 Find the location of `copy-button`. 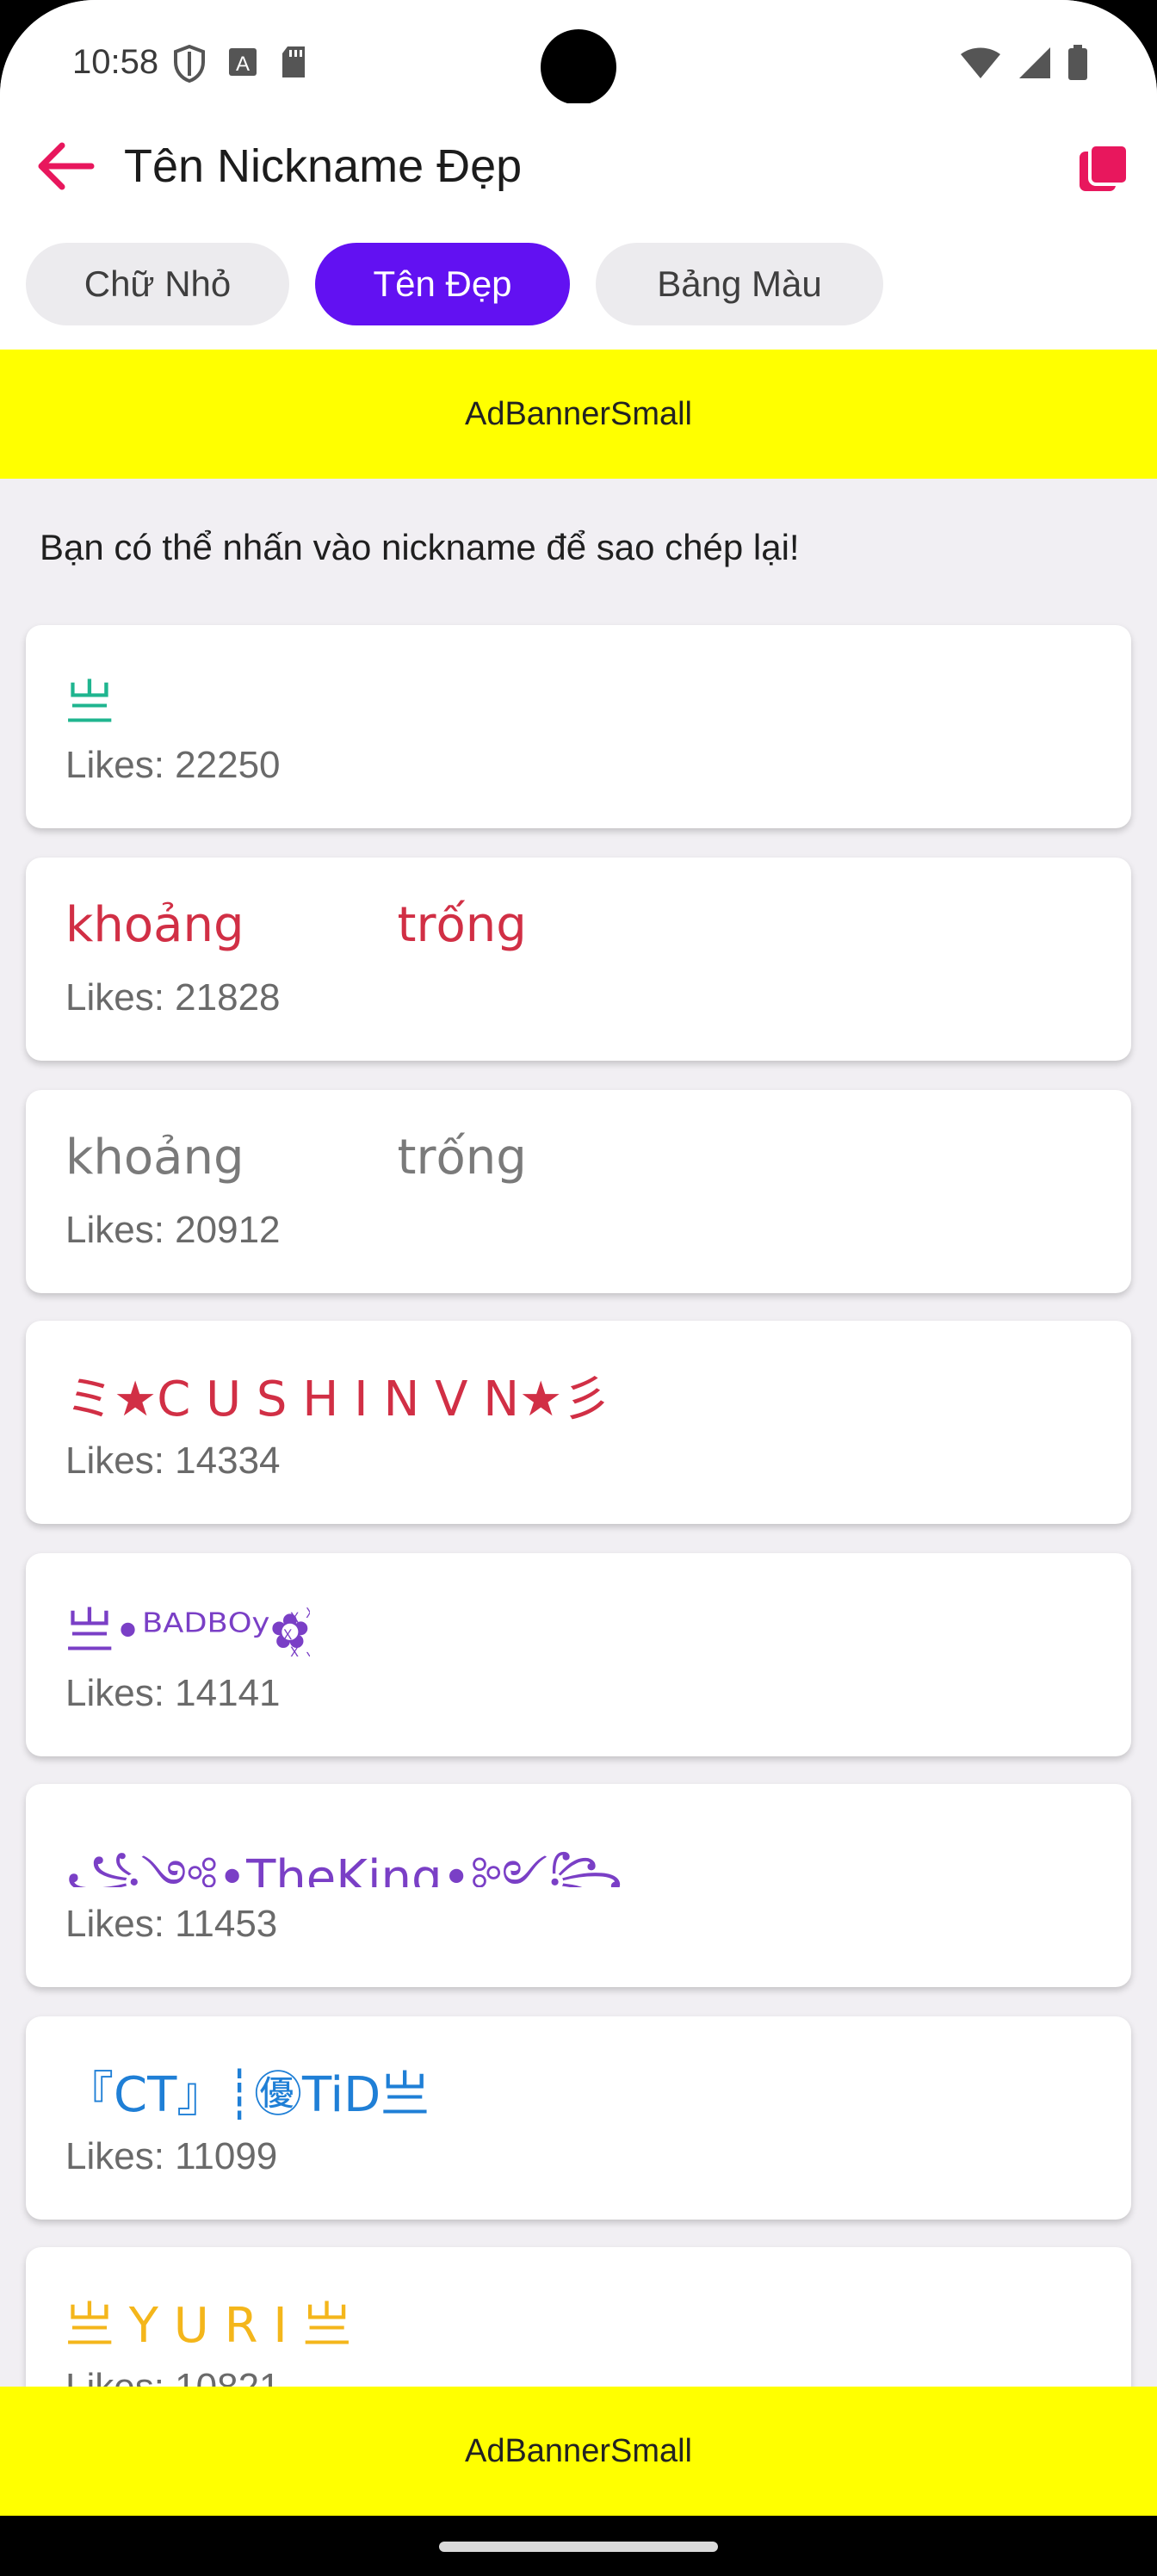

copy-button is located at coordinates (1103, 170).